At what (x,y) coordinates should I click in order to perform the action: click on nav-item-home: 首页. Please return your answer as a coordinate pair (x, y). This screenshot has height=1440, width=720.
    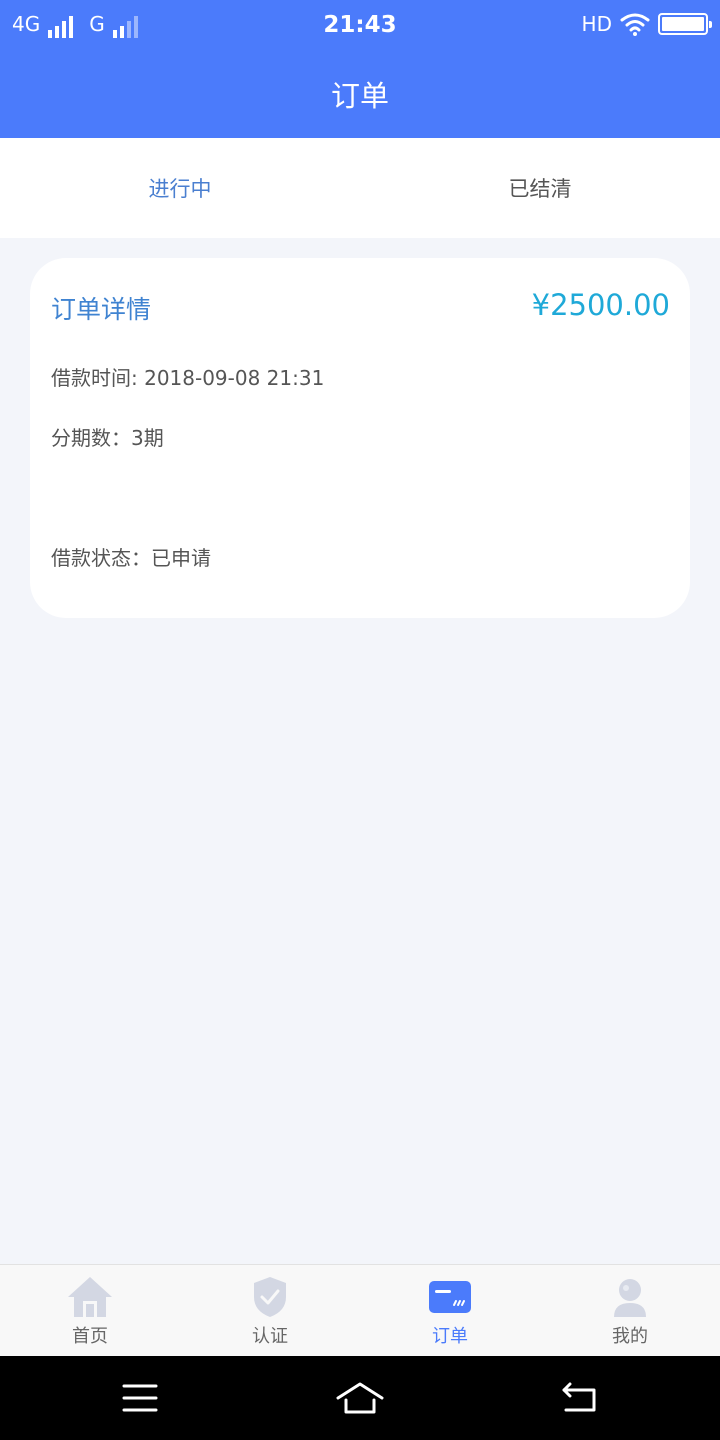
    Looking at the image, I should click on (90, 1310).